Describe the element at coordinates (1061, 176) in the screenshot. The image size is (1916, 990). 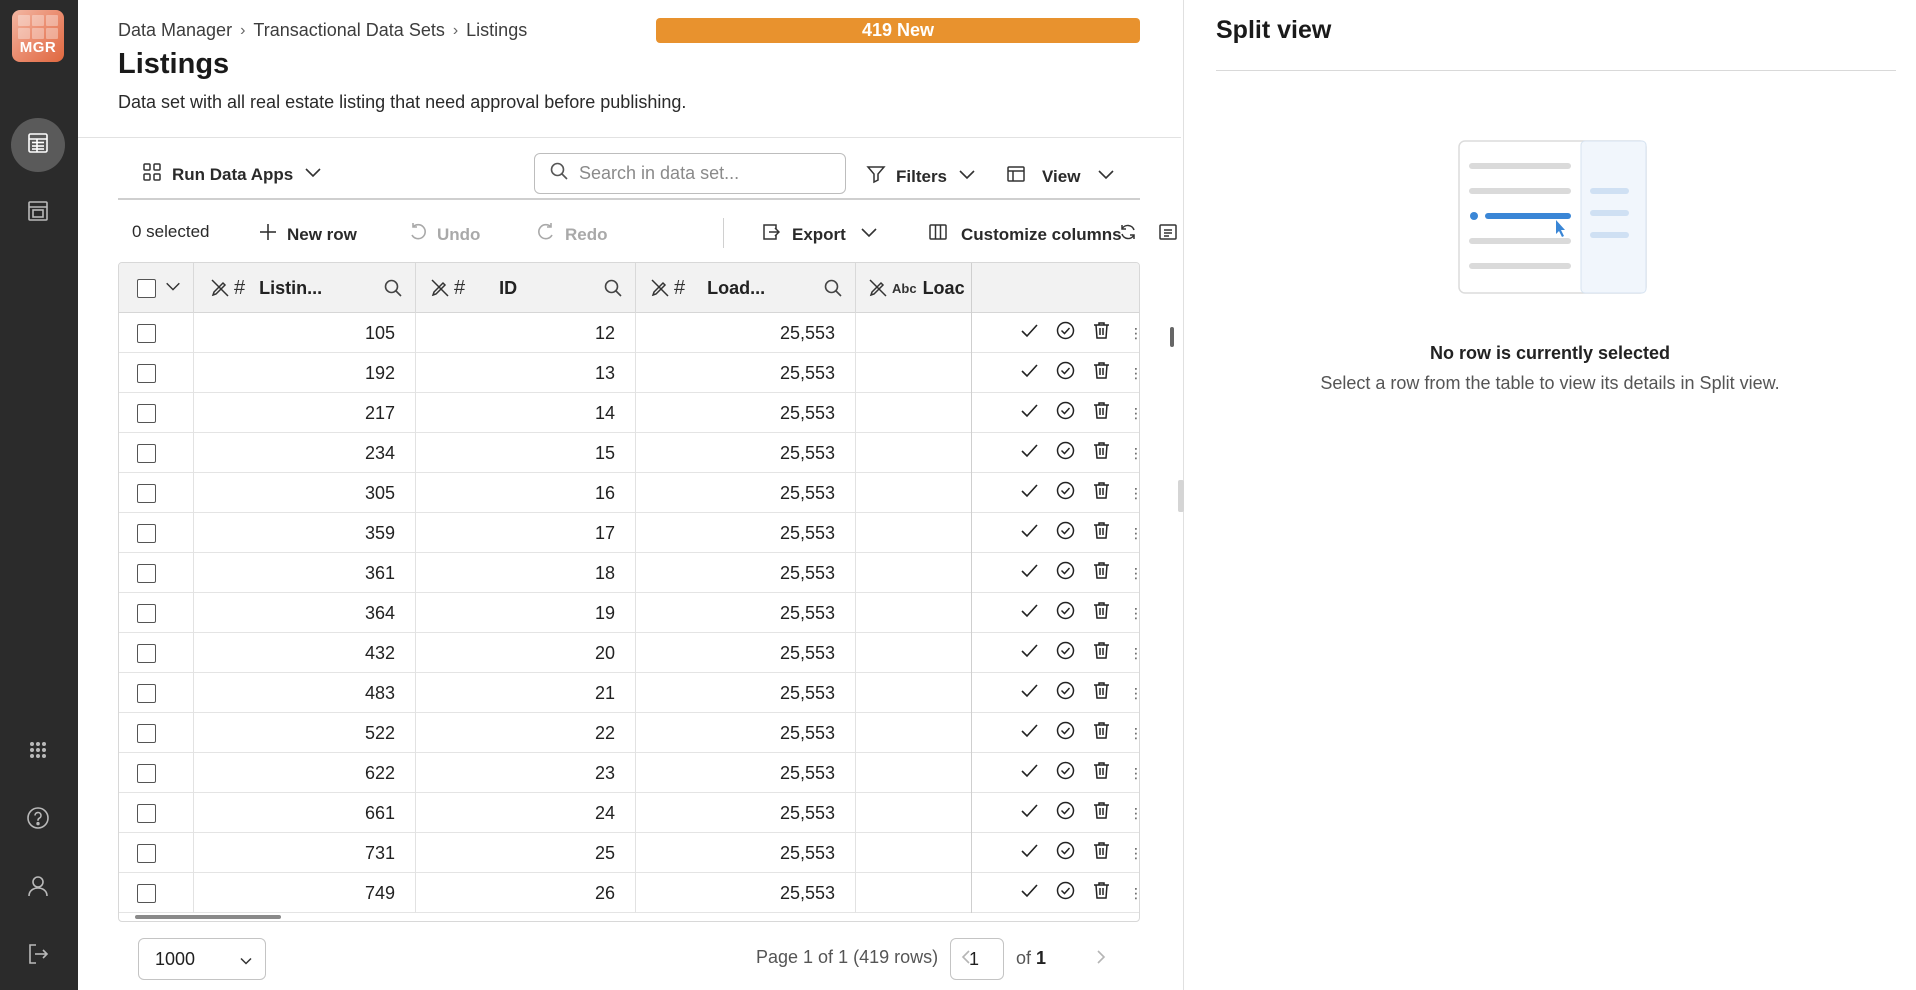
I see `view-button: View` at that location.